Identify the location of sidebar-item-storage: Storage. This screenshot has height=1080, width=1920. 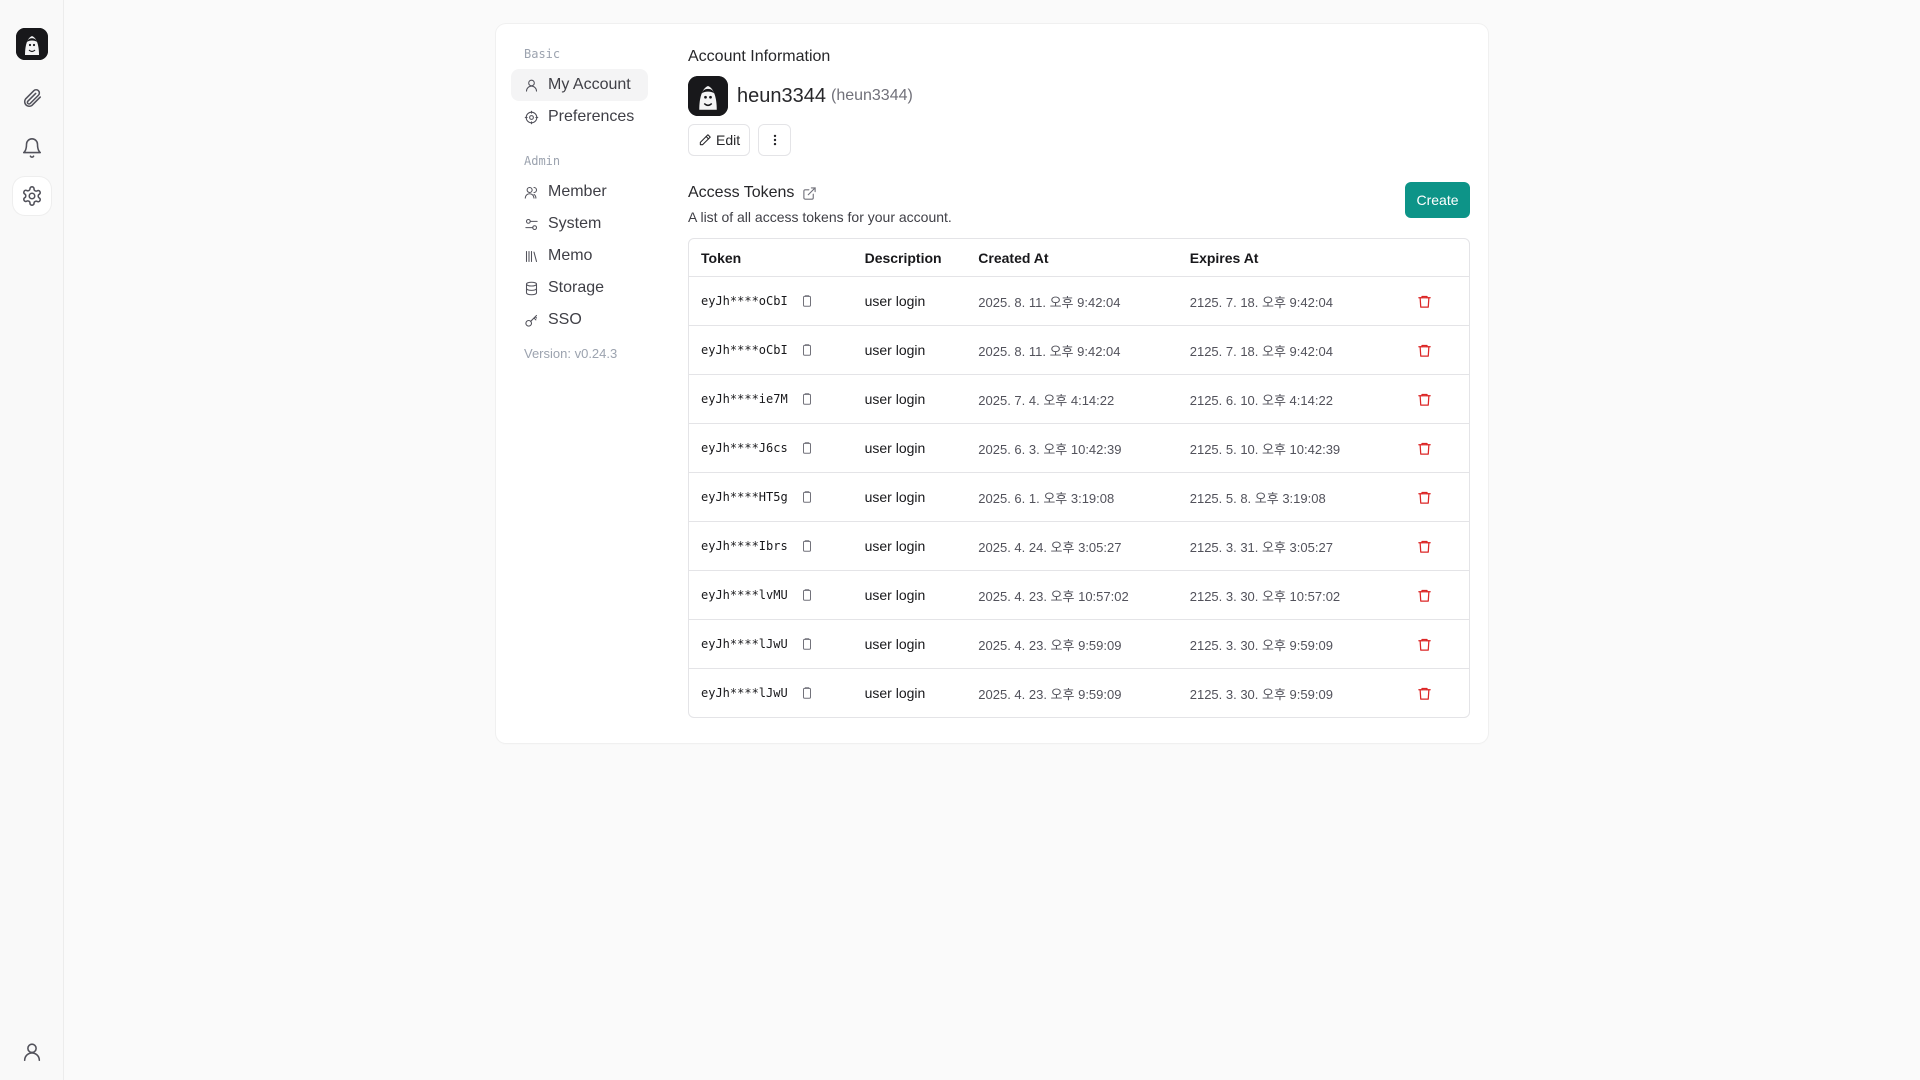
(579, 288).